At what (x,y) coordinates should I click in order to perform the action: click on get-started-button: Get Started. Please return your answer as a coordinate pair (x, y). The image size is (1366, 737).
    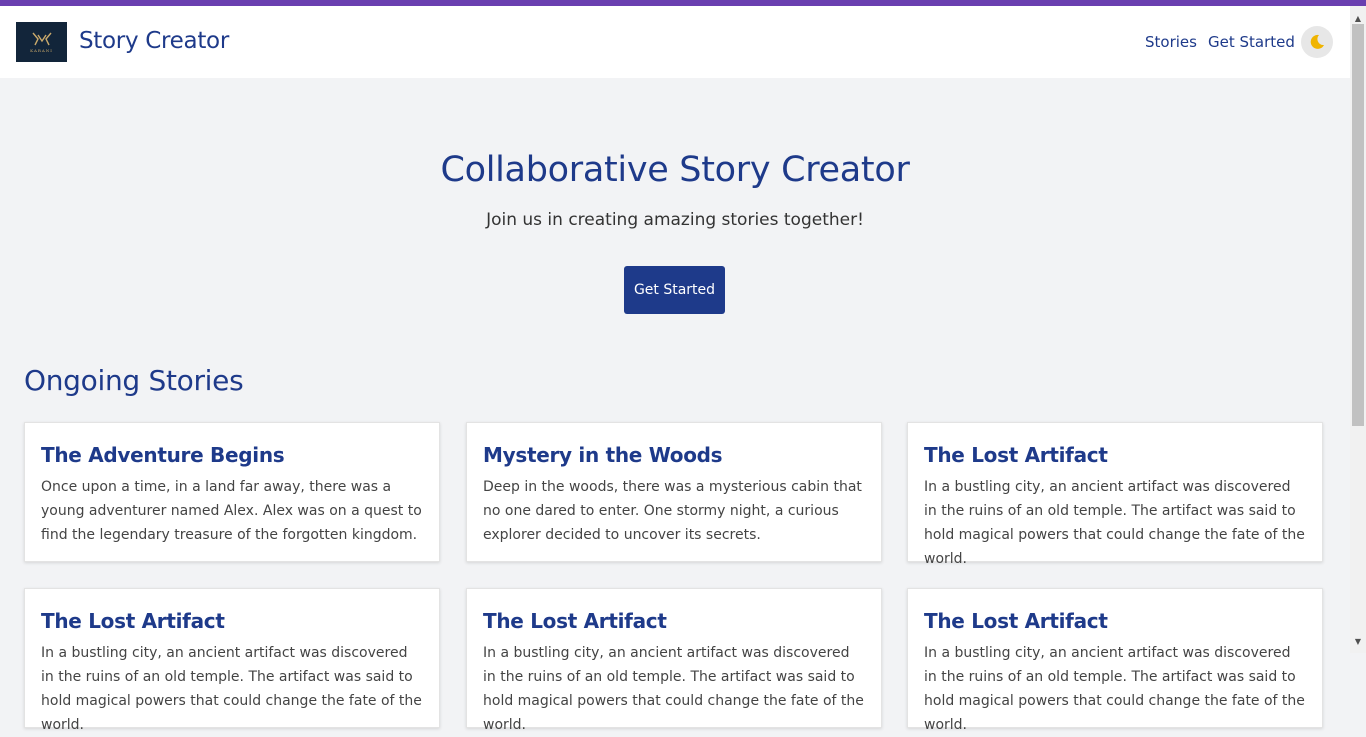
    Looking at the image, I should click on (674, 290).